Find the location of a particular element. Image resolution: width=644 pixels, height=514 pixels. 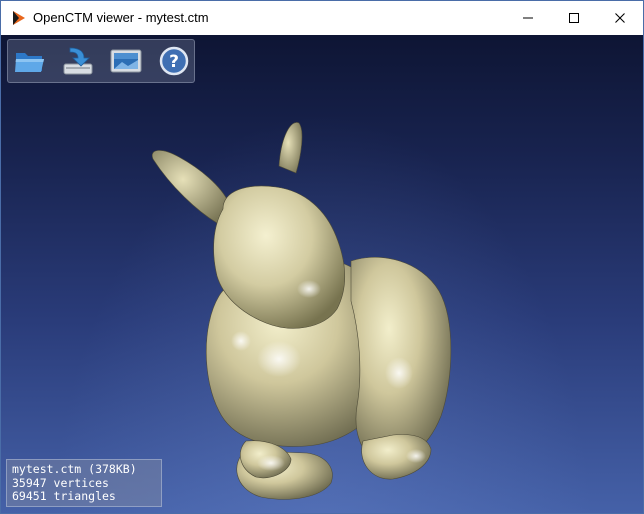

triangle-count-text: 69451 triangles is located at coordinates (64, 496).